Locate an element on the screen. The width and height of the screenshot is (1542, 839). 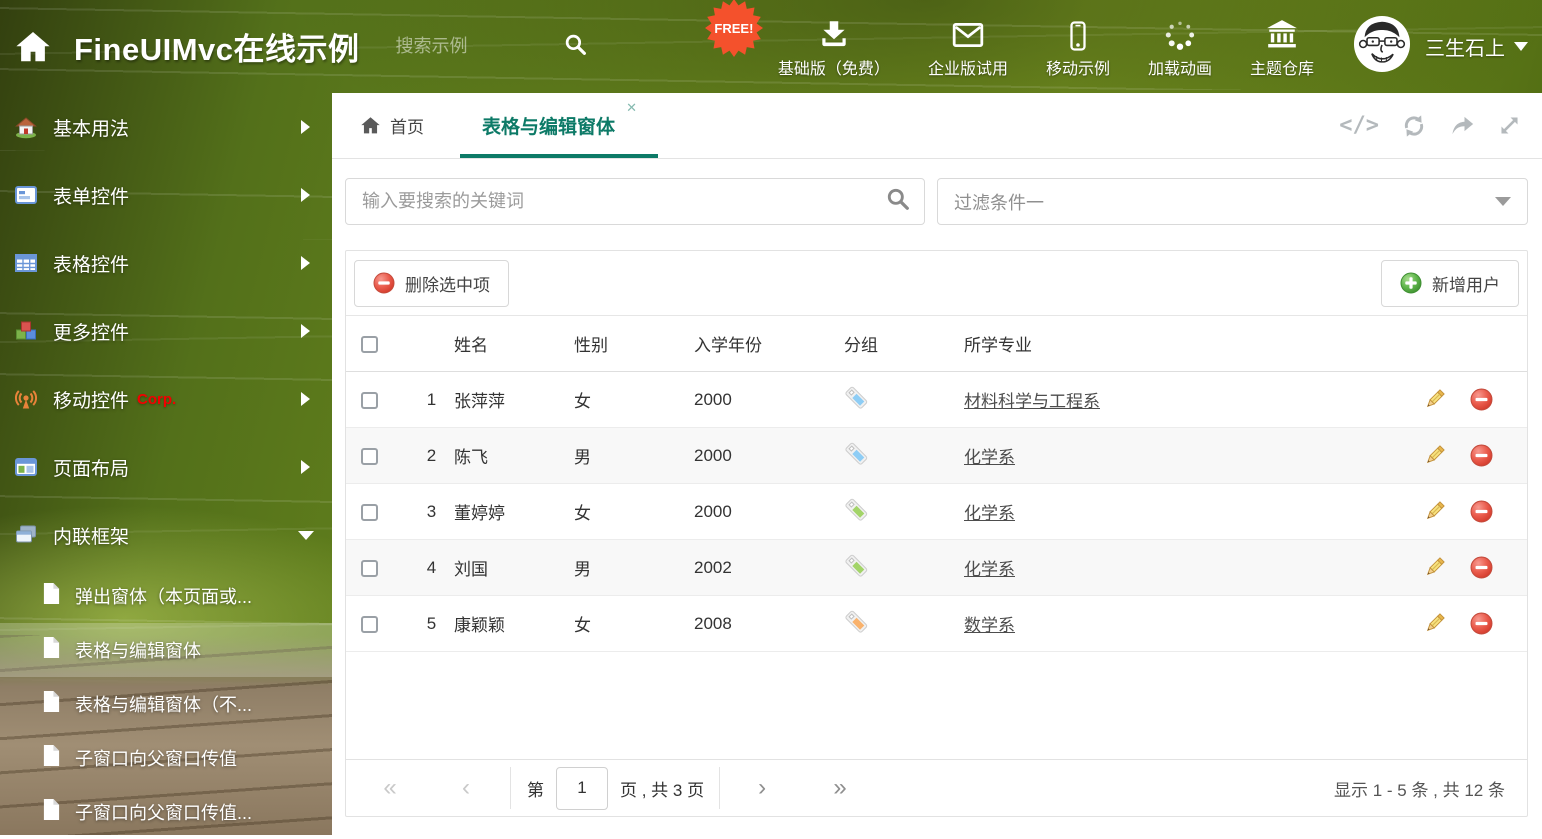
prev-page-button: ‹ is located at coordinates (466, 788).